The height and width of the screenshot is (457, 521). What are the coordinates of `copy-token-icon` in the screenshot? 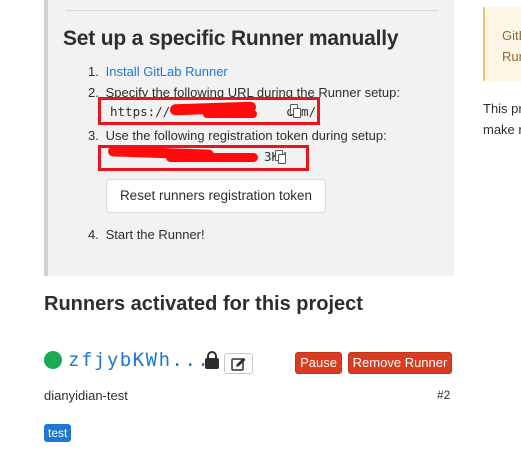 It's located at (281, 157).